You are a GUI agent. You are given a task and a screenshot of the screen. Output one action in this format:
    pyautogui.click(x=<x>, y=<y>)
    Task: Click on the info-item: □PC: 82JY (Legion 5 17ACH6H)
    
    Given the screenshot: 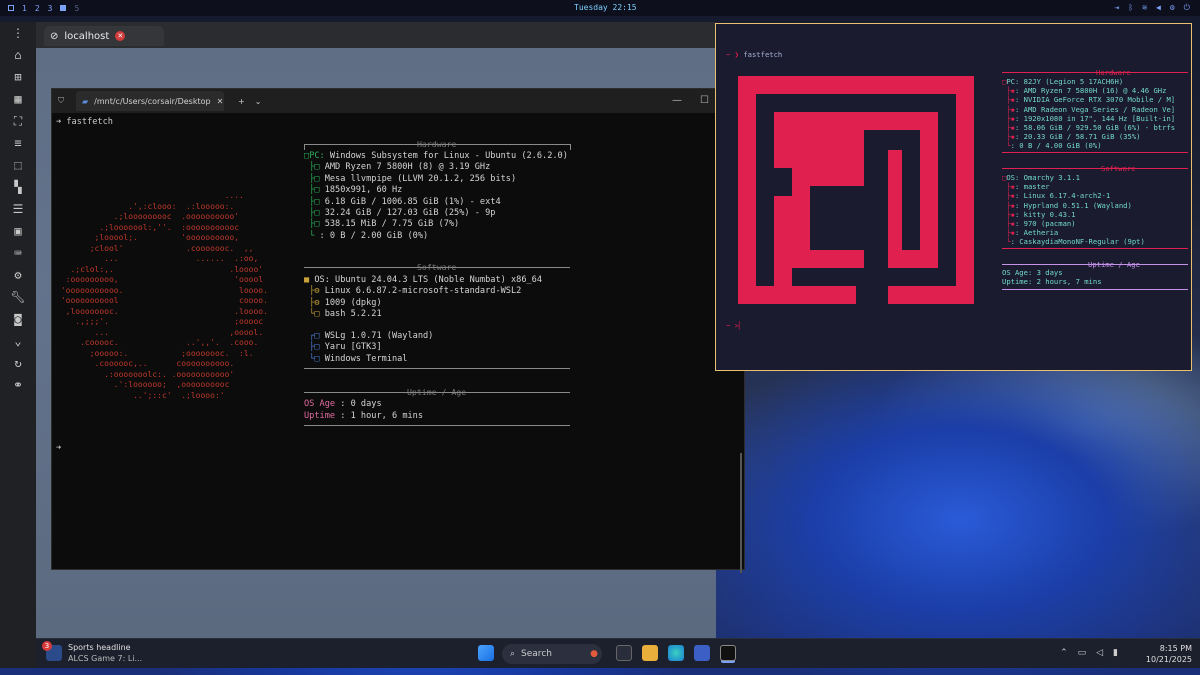 What is the action you would take?
    pyautogui.click(x=1088, y=81)
    